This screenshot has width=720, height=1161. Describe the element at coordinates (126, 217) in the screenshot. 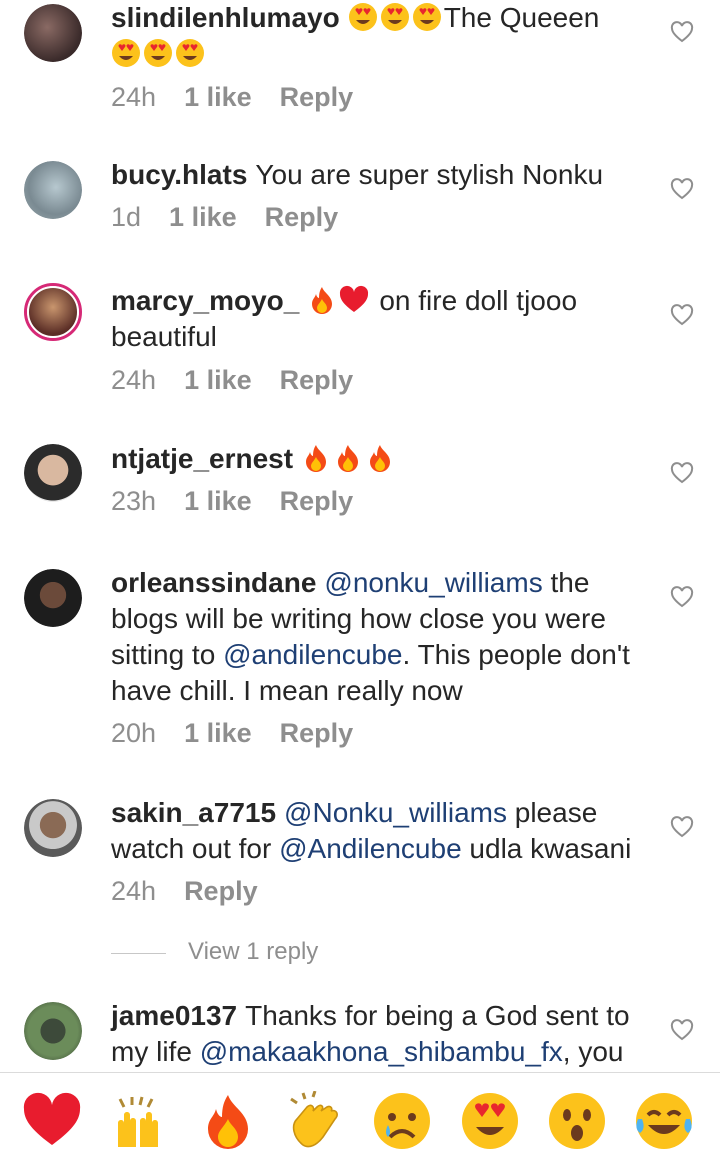

I see `comment-time: 1d` at that location.